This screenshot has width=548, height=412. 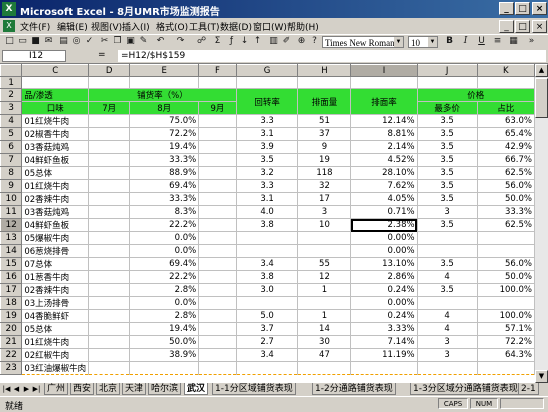 What do you see at coordinates (384, 329) in the screenshot?
I see `cell-i: 3.33%` at bounding box center [384, 329].